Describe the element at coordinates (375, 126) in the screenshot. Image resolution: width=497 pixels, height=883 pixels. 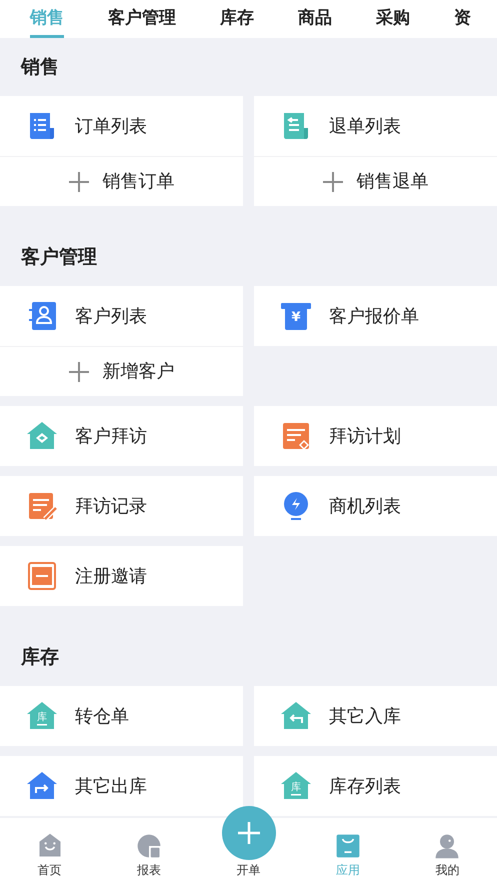
I see `menu-item: 退单列表` at that location.